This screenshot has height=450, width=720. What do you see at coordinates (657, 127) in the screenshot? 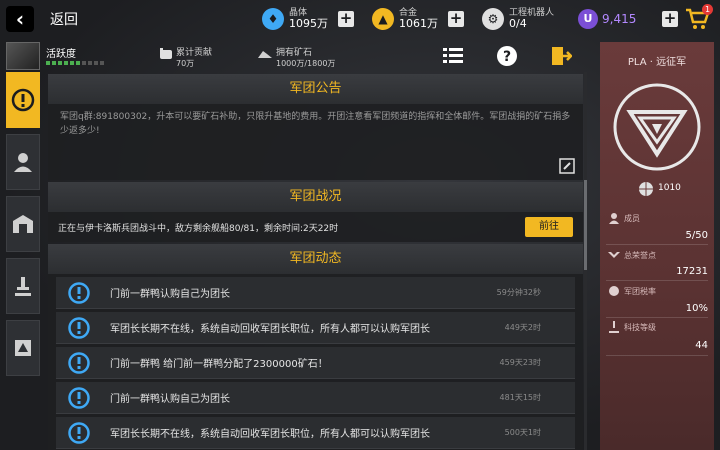
I see `legion-emblem-icon` at bounding box center [657, 127].